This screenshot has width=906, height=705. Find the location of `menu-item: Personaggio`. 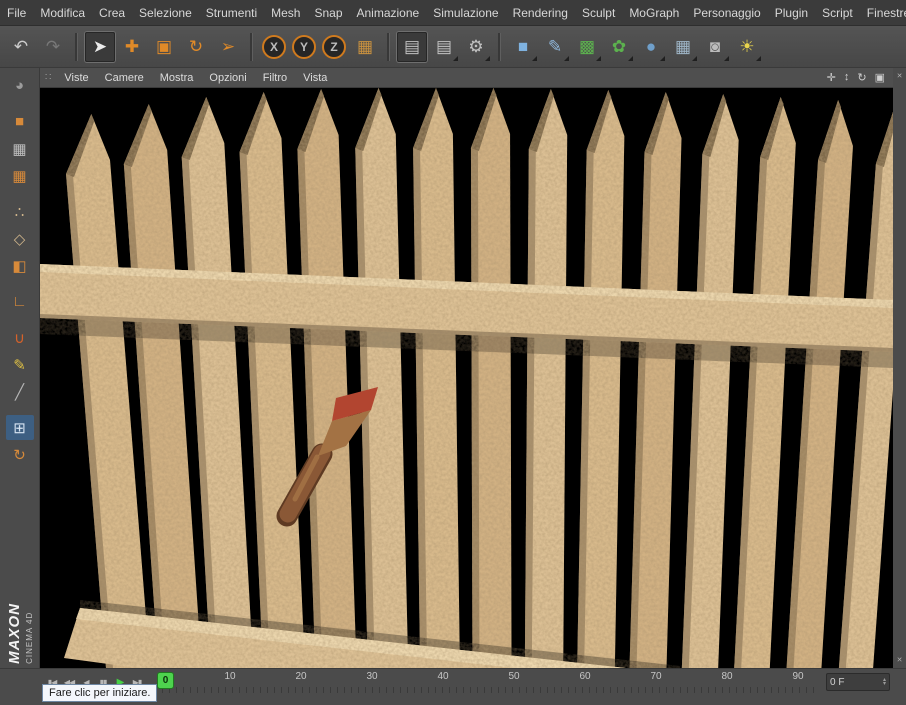

menu-item: Personaggio is located at coordinates (726, 13).